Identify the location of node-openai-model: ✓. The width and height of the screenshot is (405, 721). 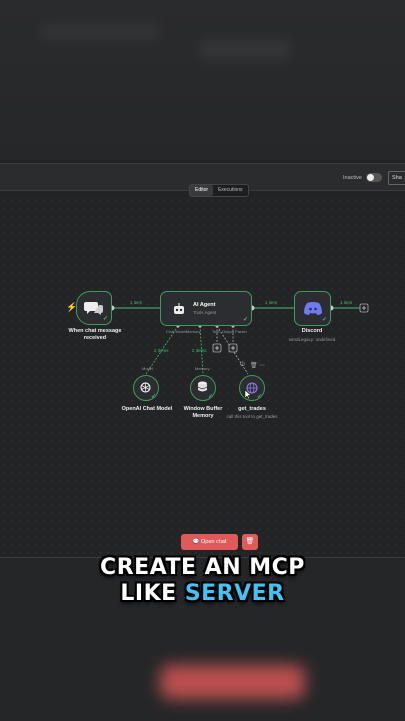
(146, 388).